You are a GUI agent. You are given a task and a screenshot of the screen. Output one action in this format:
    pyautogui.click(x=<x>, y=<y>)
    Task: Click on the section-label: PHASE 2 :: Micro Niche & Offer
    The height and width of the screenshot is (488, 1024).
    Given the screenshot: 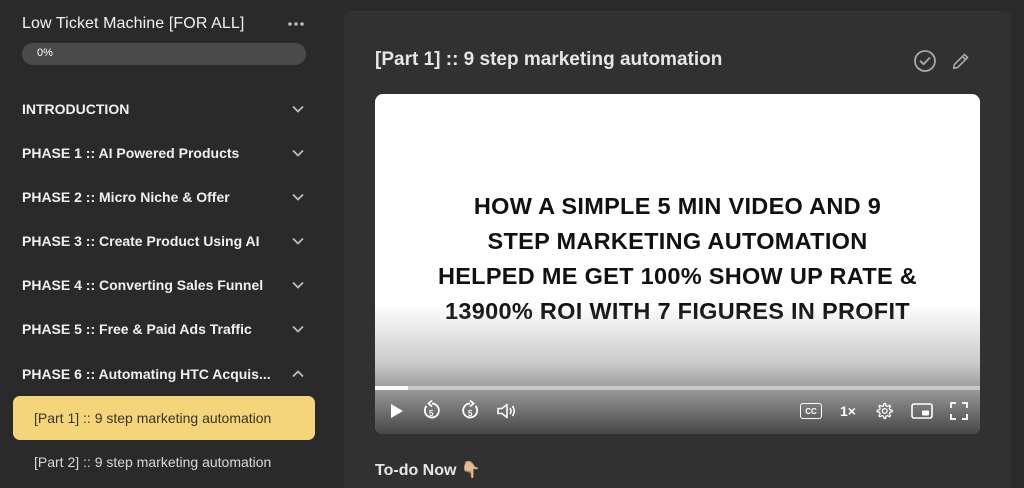 What is the action you would take?
    pyautogui.click(x=126, y=197)
    